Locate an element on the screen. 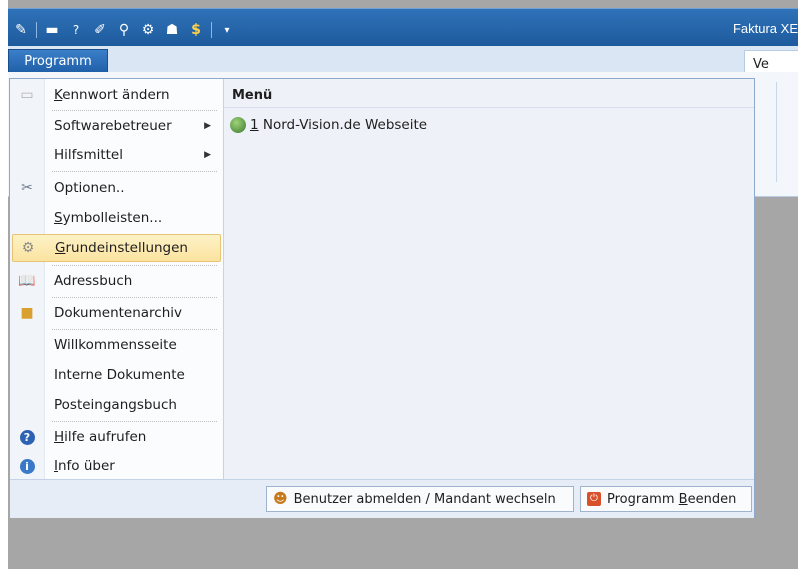  menu-item-label: Interne Dokumente is located at coordinates (119, 375).